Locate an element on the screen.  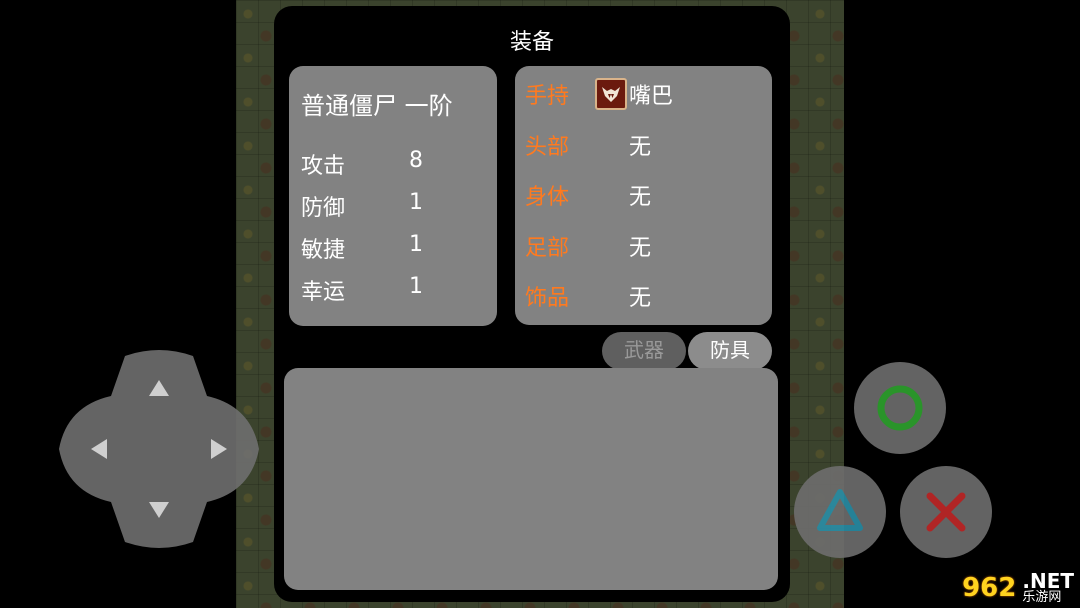
circle-button is located at coordinates (900, 408).